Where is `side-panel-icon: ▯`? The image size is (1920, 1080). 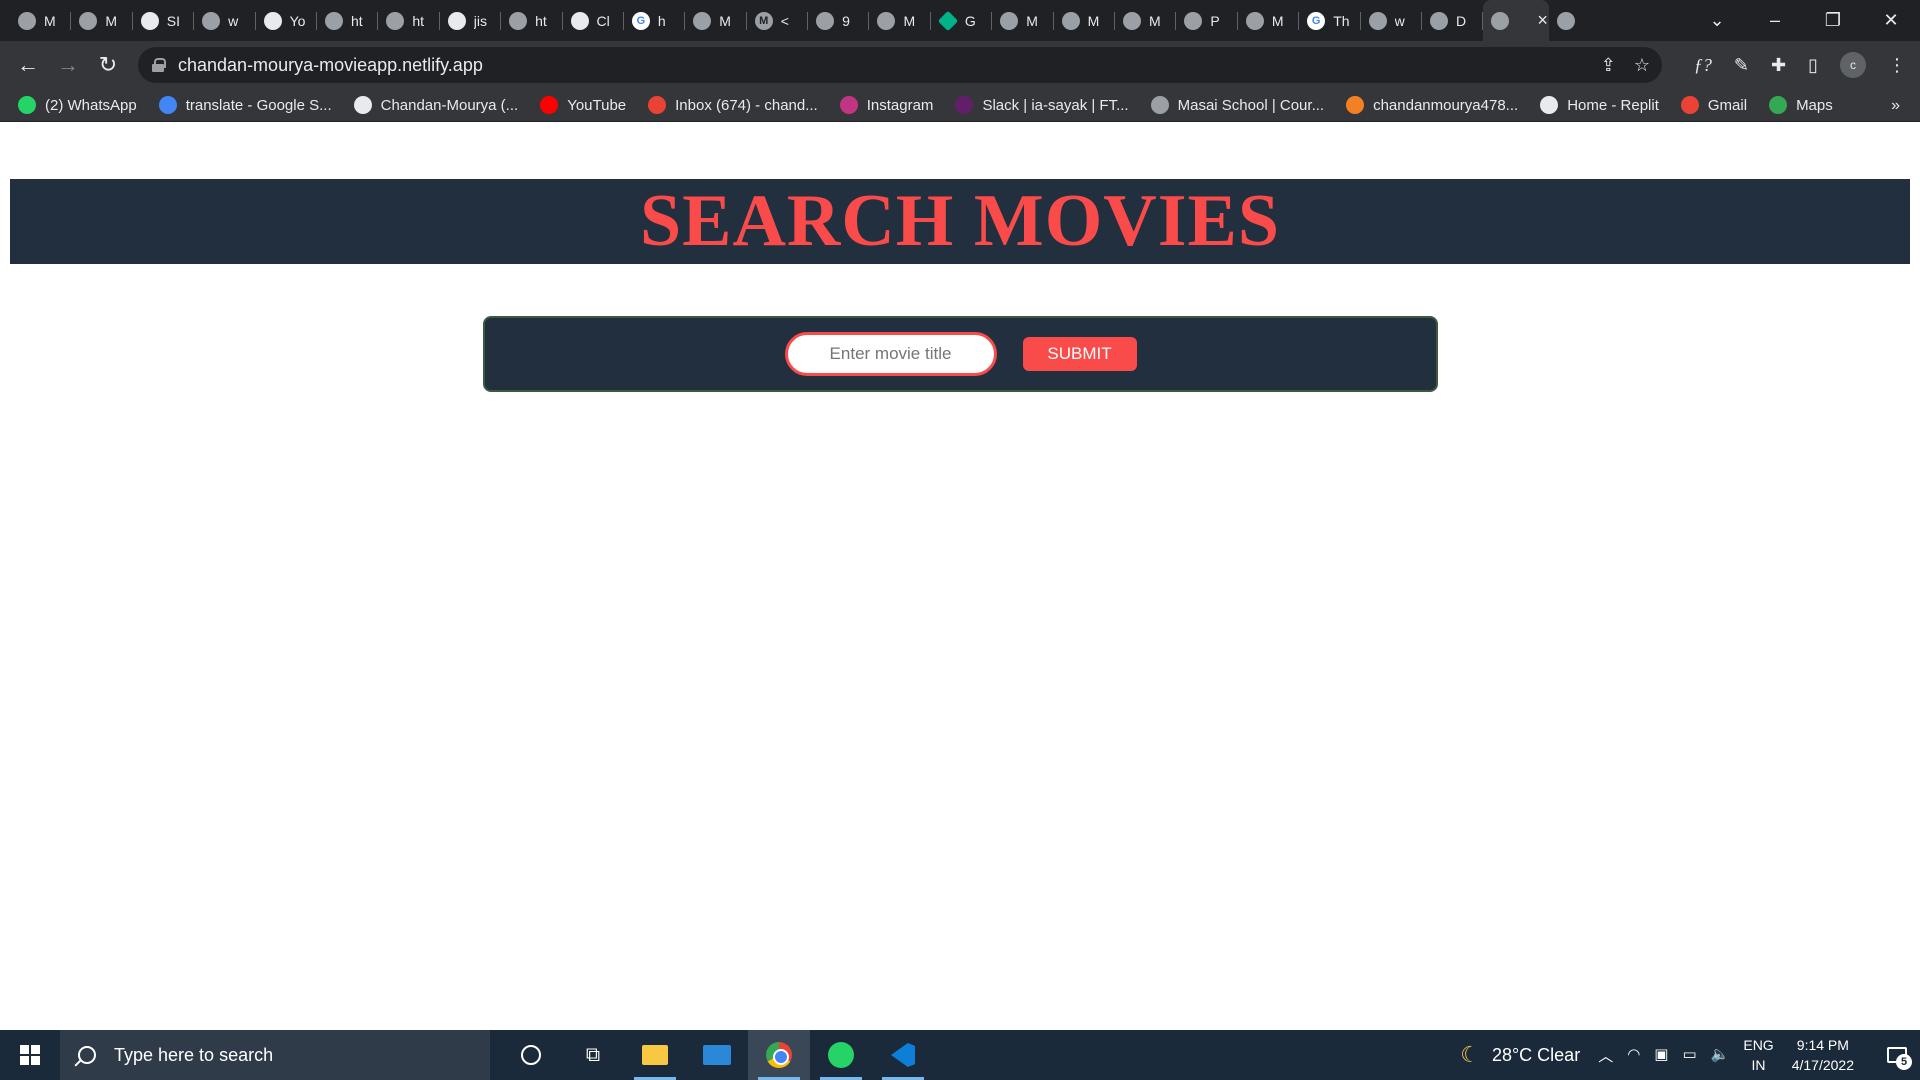 side-panel-icon: ▯ is located at coordinates (1813, 65).